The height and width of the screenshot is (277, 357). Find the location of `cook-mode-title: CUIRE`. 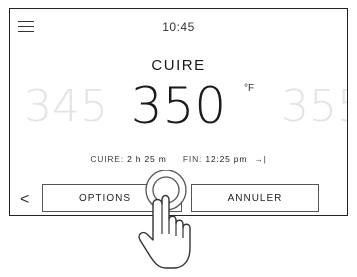

cook-mode-title: CUIRE is located at coordinates (178, 65).